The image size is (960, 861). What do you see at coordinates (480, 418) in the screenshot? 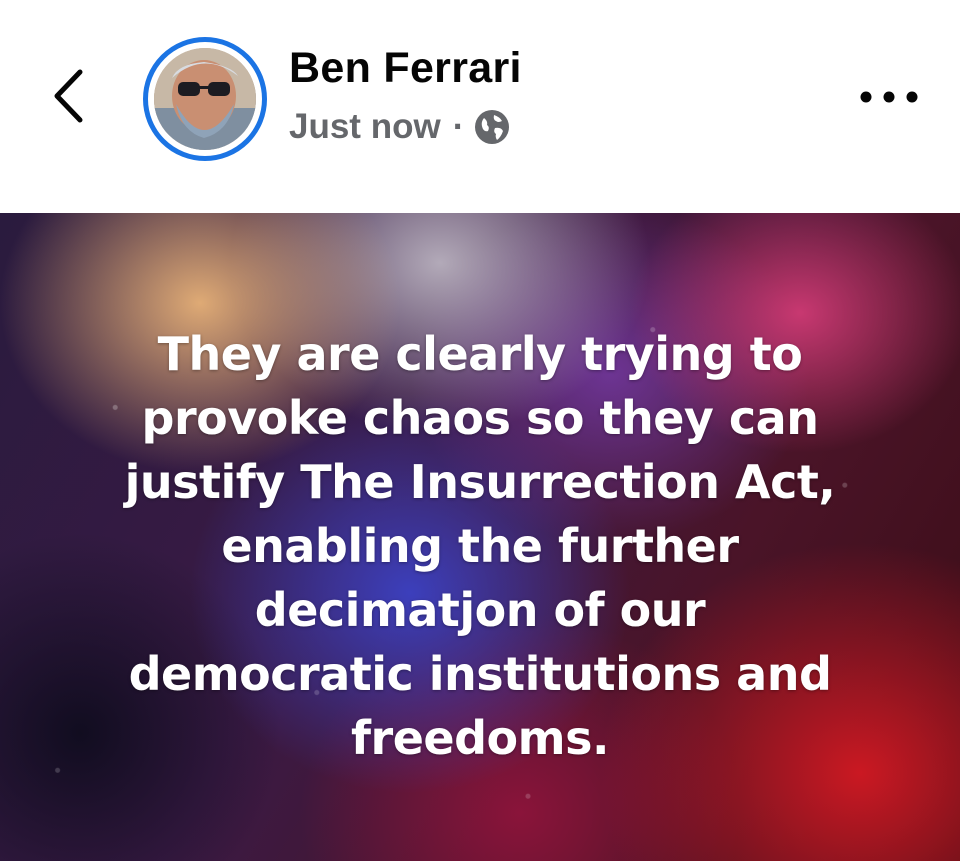
I see `post-text-line: provoke chaos so they can` at bounding box center [480, 418].